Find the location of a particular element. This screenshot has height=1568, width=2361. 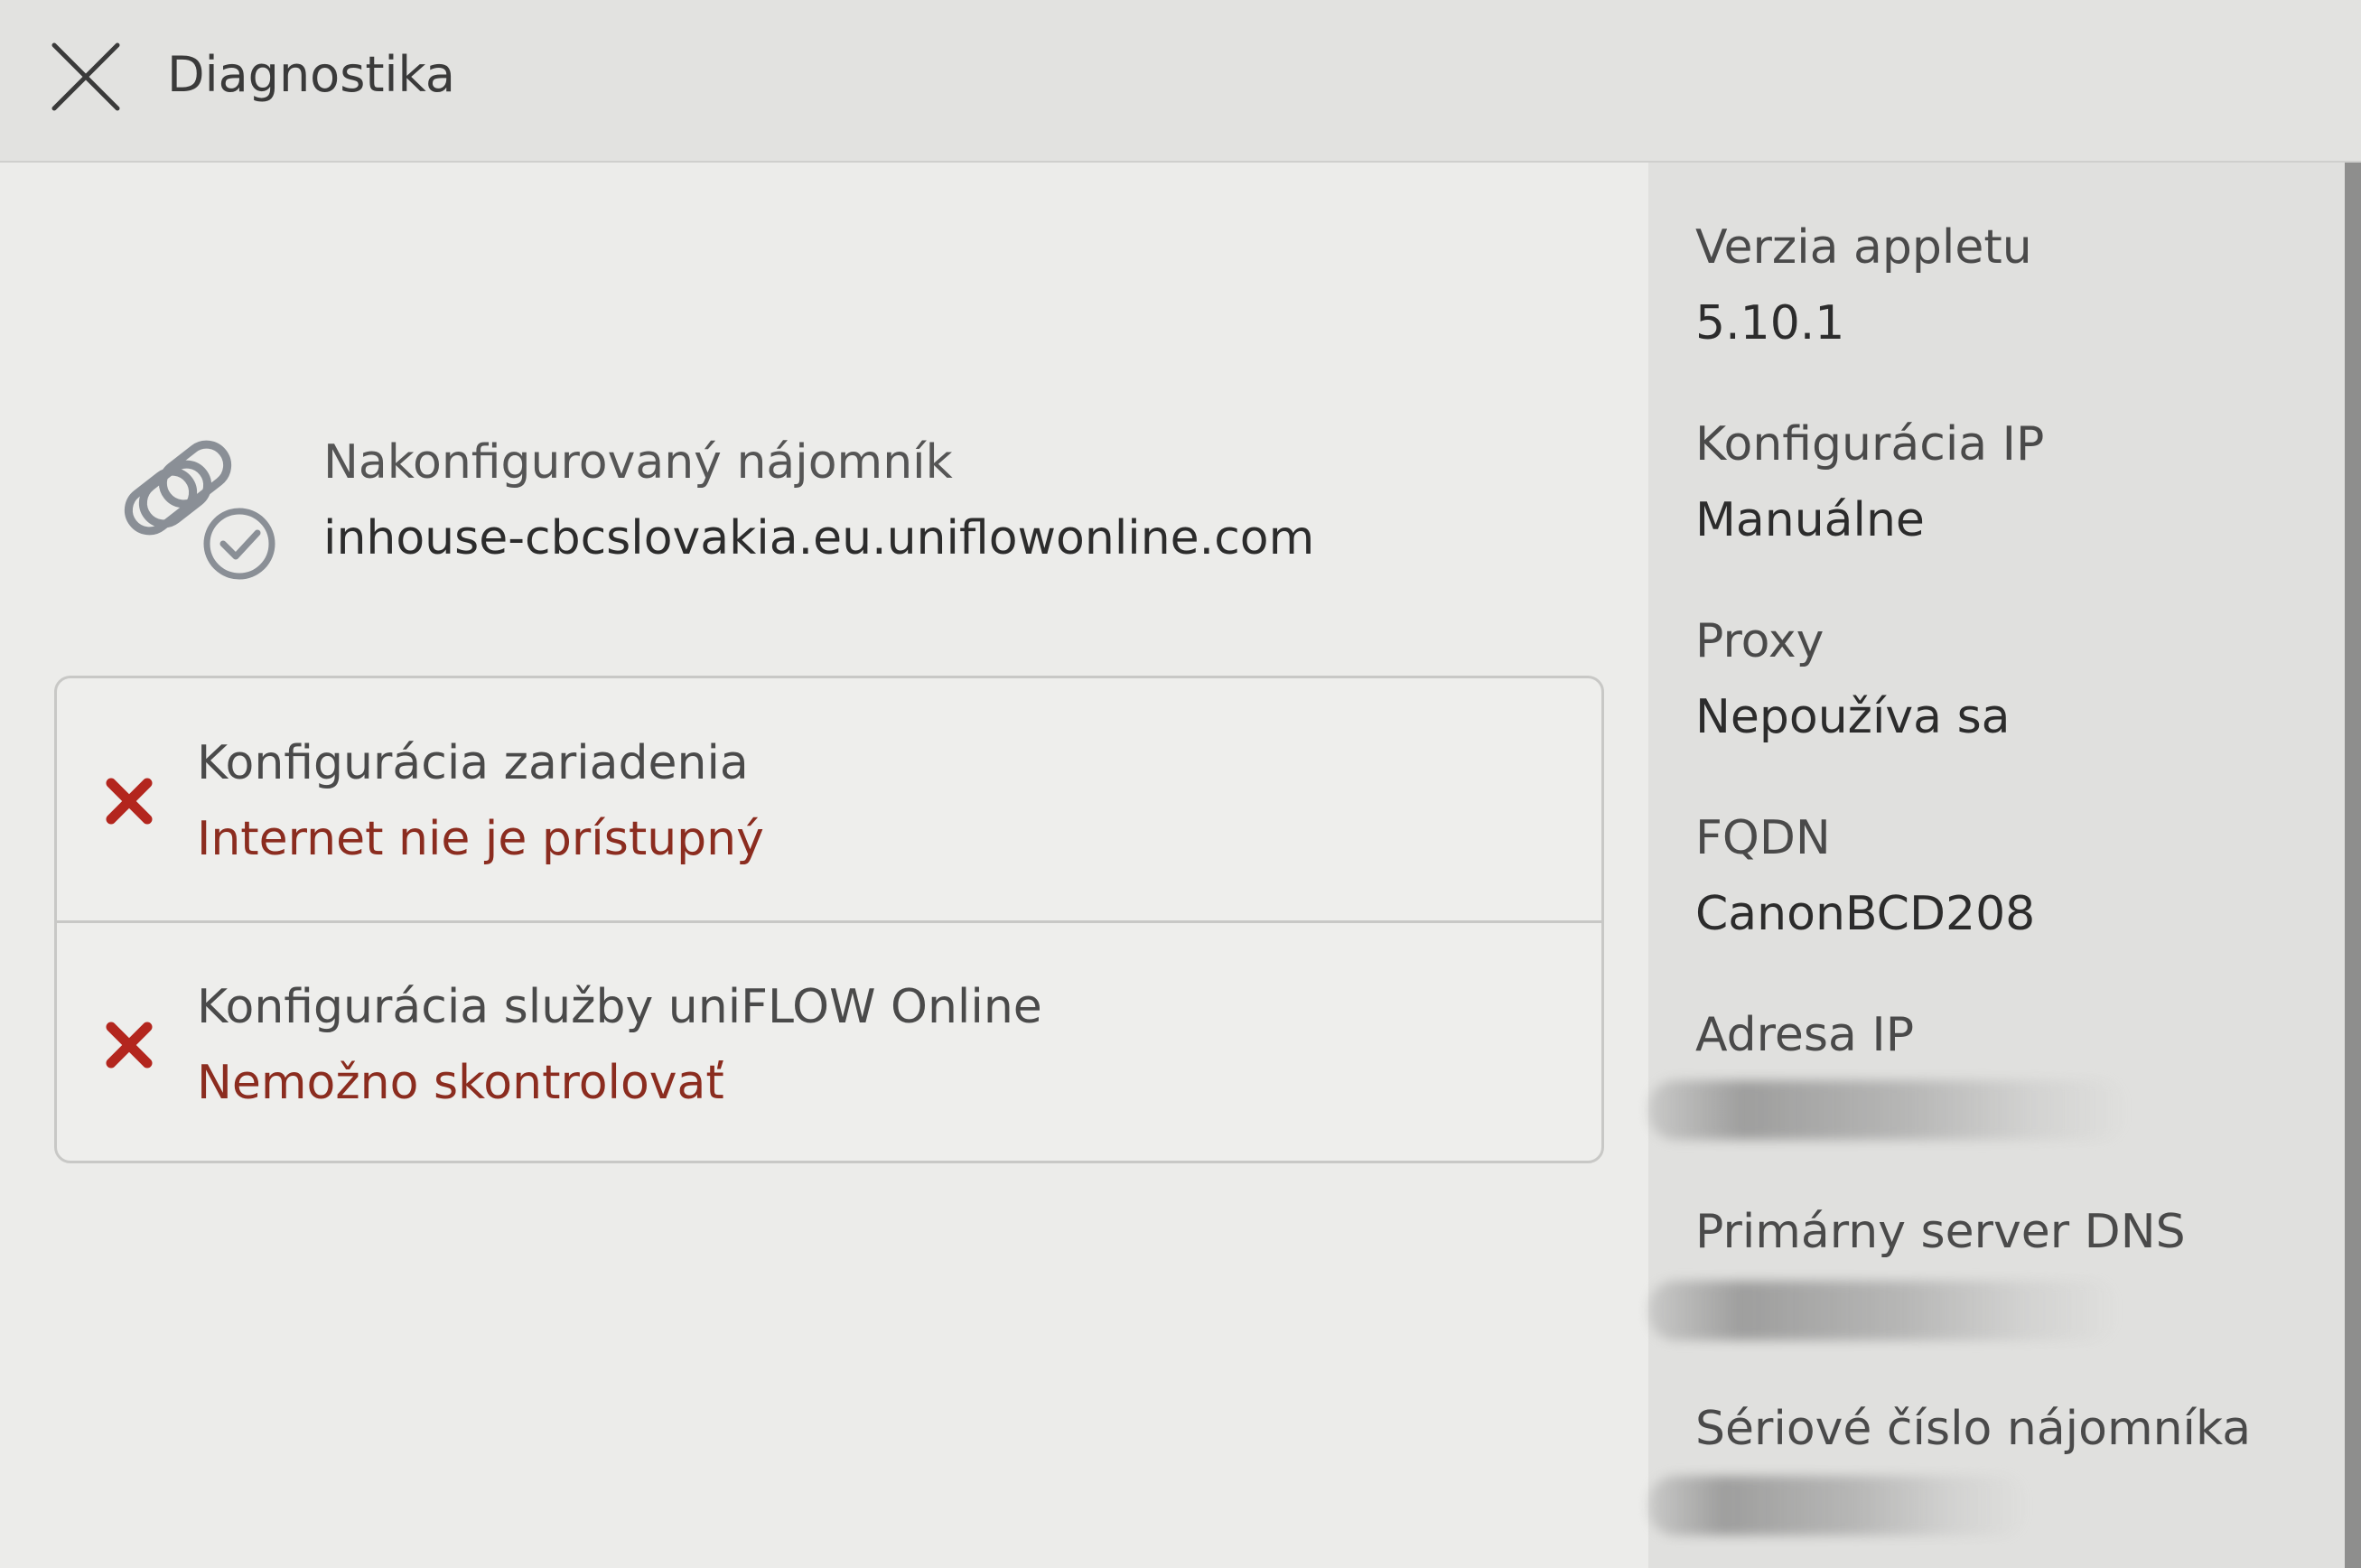

page-title: Diagnostika is located at coordinates (311, 74).